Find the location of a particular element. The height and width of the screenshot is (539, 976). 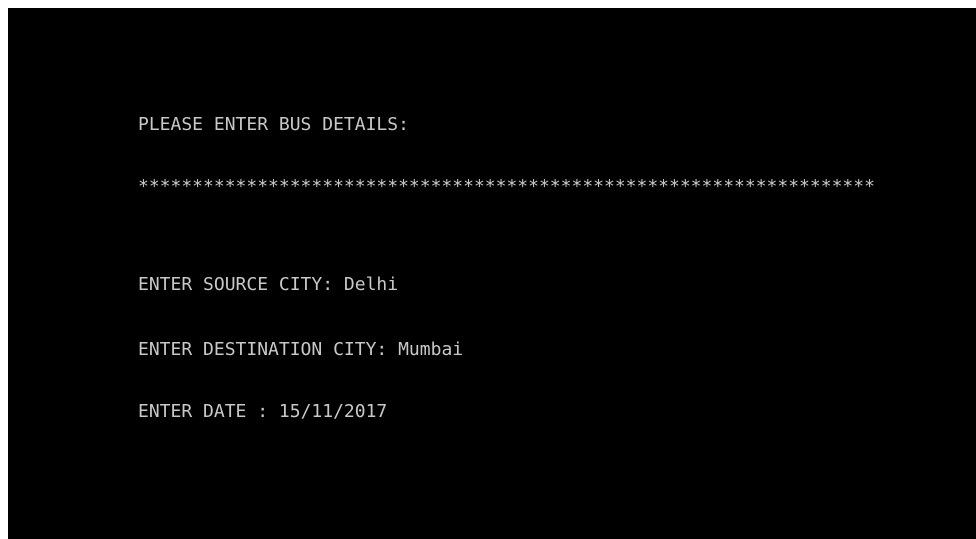

date-line: ENTER DATE : 15/11/2017 is located at coordinates (262, 412).